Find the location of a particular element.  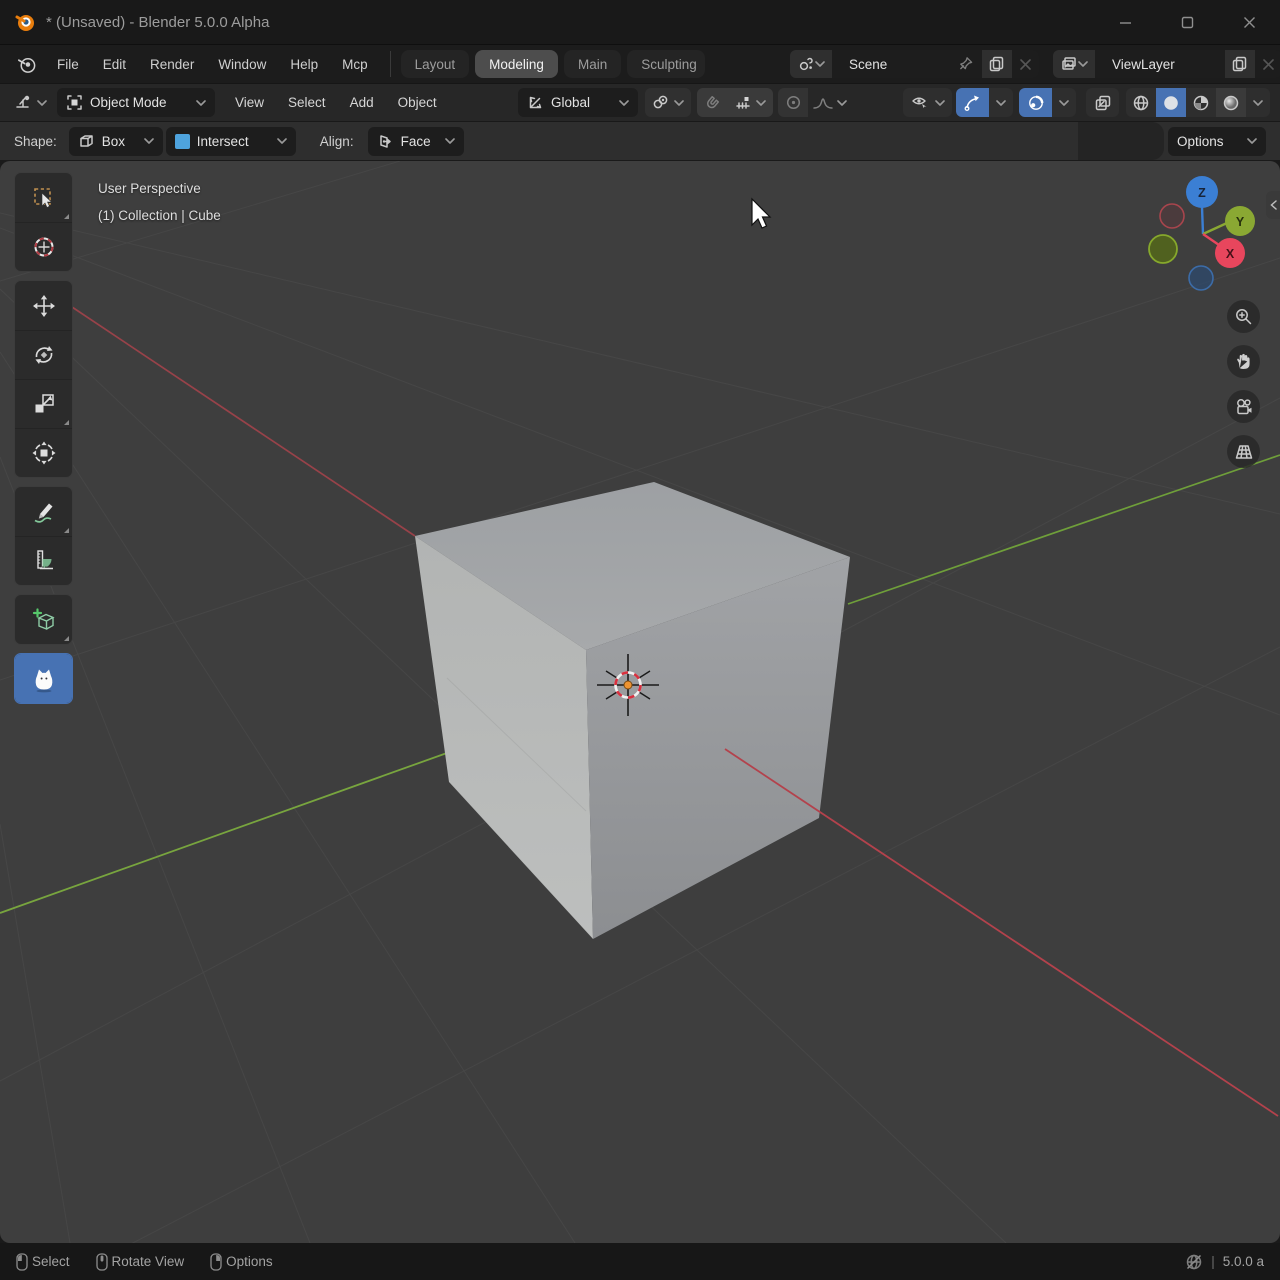

pivot-point-dropdown is located at coordinates (668, 102).